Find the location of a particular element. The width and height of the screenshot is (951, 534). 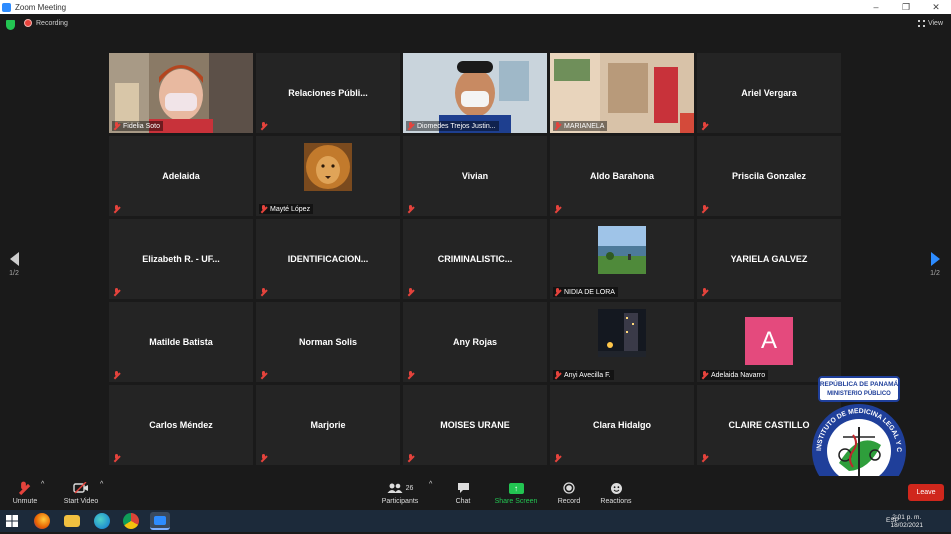

next-page-button: 1/2 is located at coordinates (935, 264).